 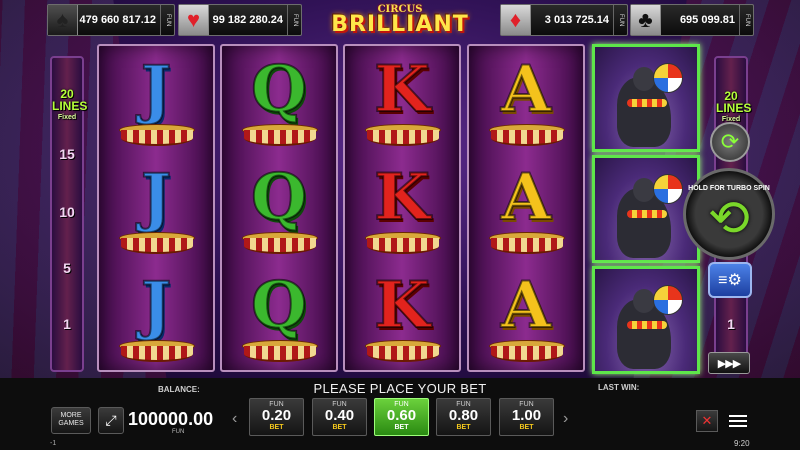 I want to click on clock: 9:20, so click(x=742, y=443).